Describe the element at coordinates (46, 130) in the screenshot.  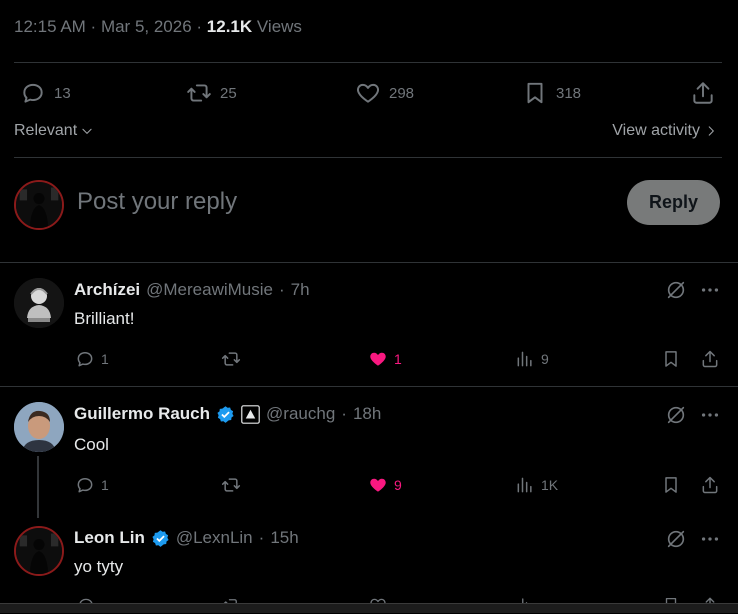
I see `sort-label: Relevant` at that location.